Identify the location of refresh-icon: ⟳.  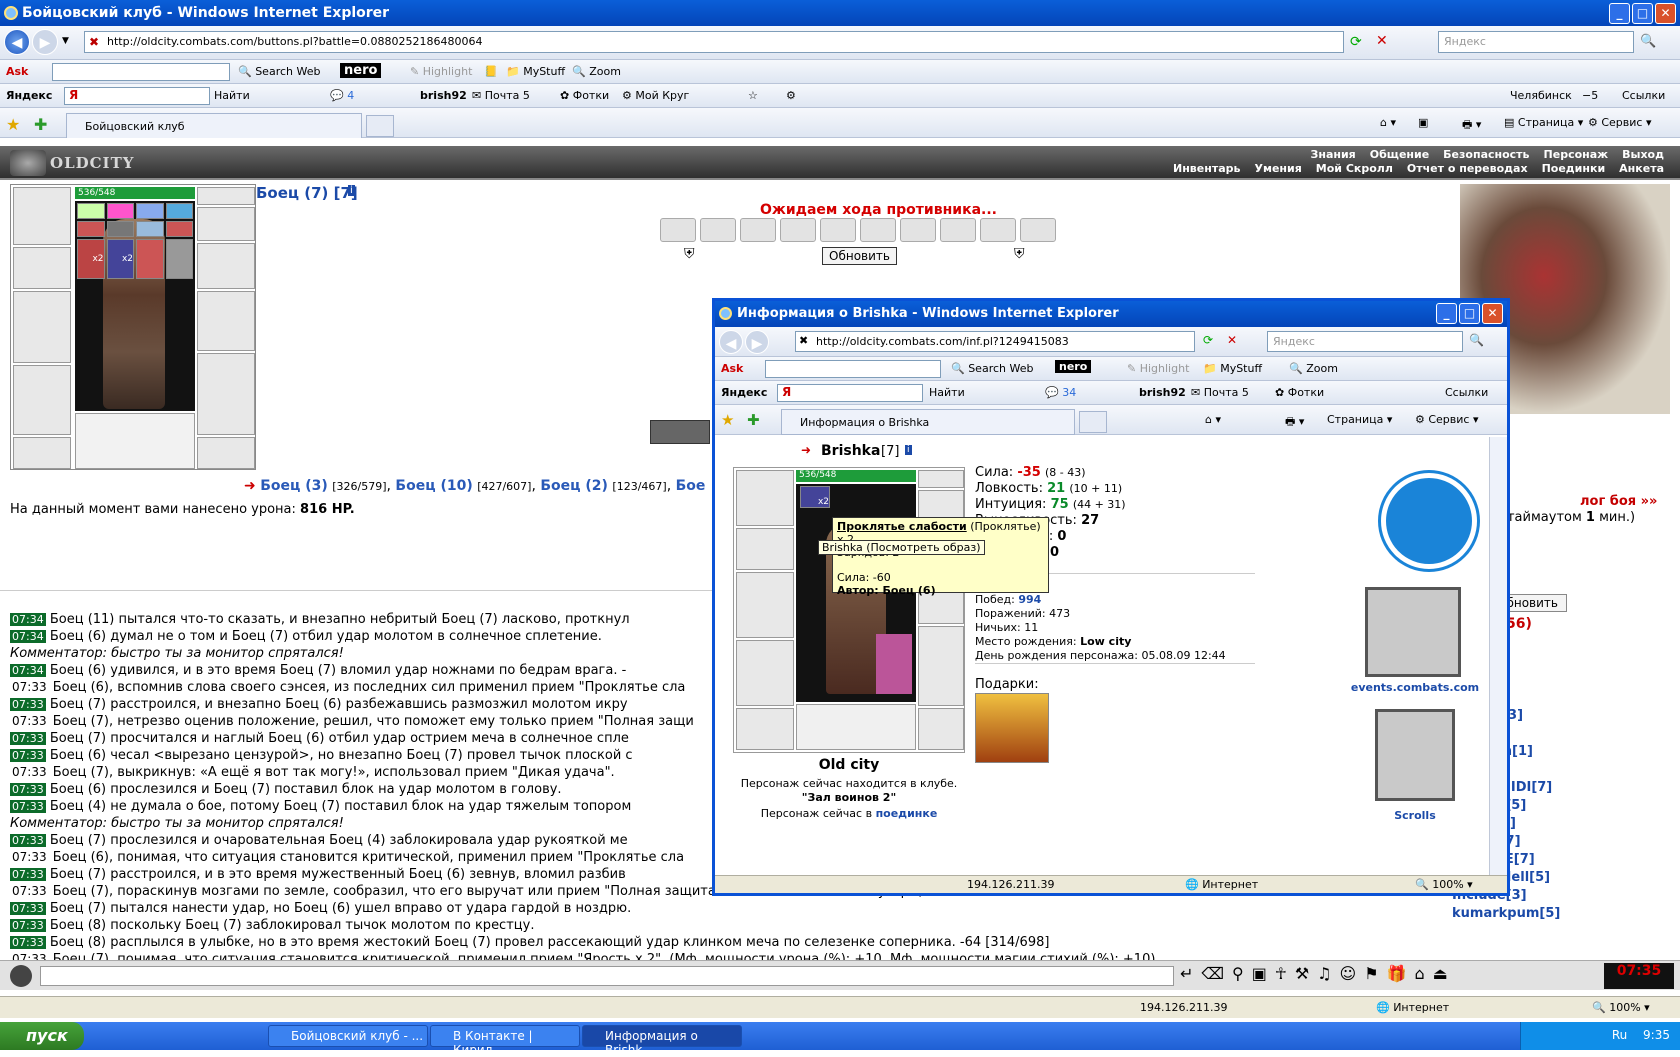
(1356, 42).